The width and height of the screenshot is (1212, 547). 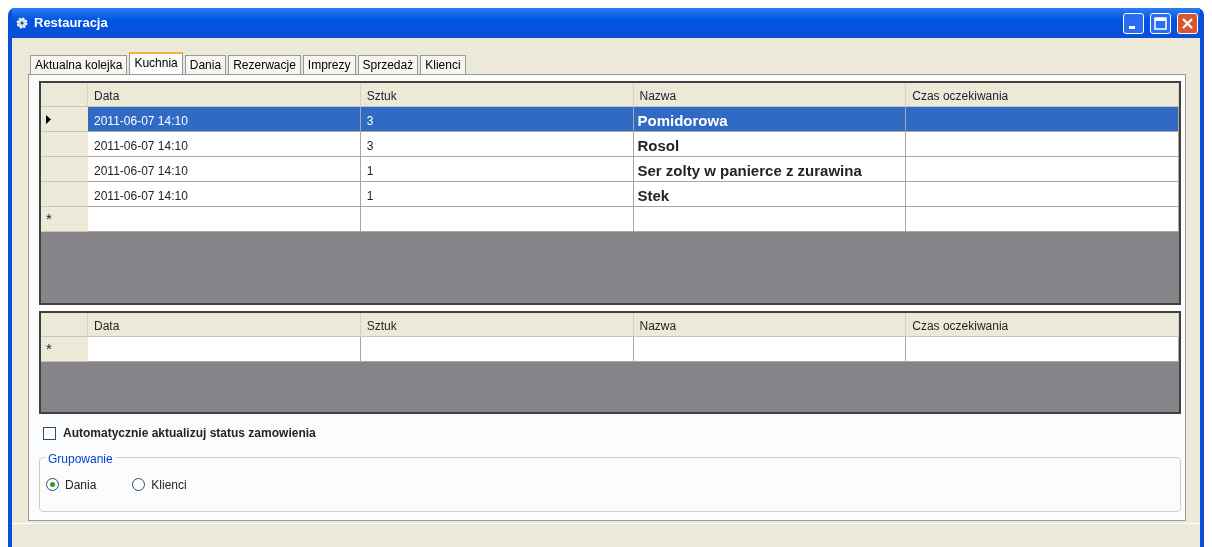 What do you see at coordinates (189, 433) in the screenshot?
I see `checkbox-label: Automatycznie aktualizuj status zamowienia` at bounding box center [189, 433].